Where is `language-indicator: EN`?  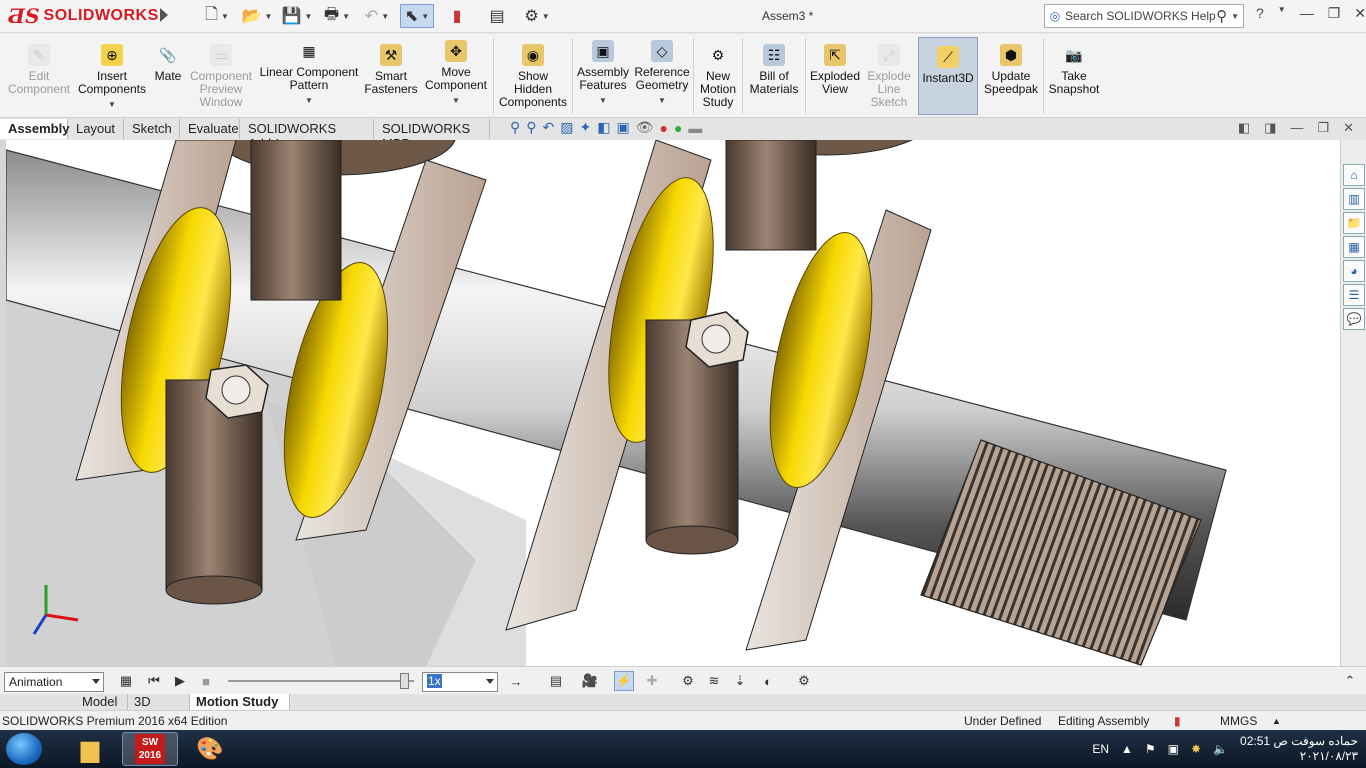
language-indicator: EN is located at coordinates (1100, 749).